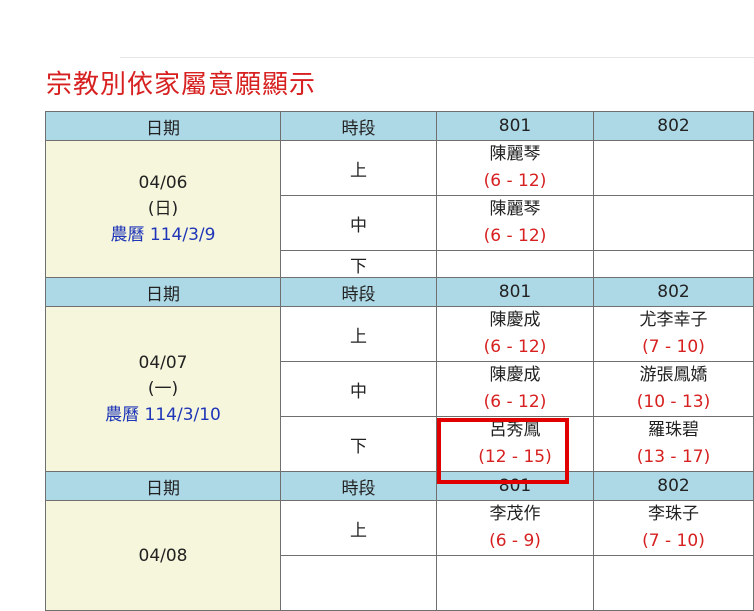 The height and width of the screenshot is (611, 754). I want to click on slot-cell-802: 李珠子 (7 - 10), so click(674, 528).